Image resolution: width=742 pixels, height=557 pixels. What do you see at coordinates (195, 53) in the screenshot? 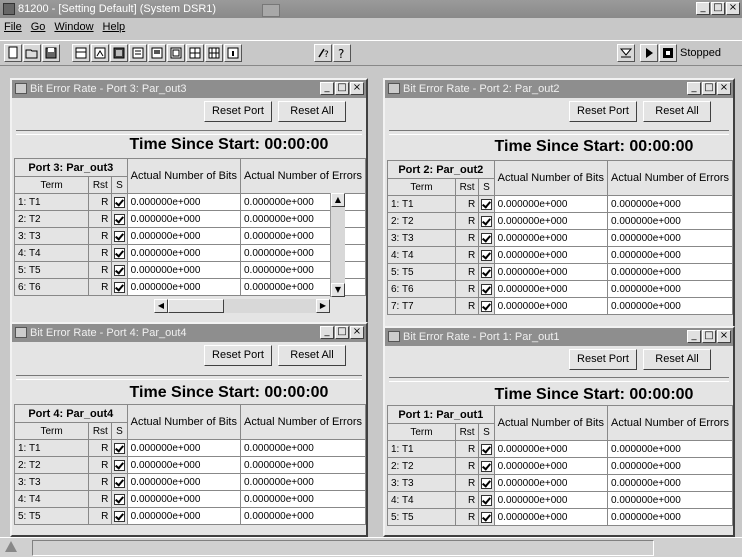
I see `table-icon` at bounding box center [195, 53].